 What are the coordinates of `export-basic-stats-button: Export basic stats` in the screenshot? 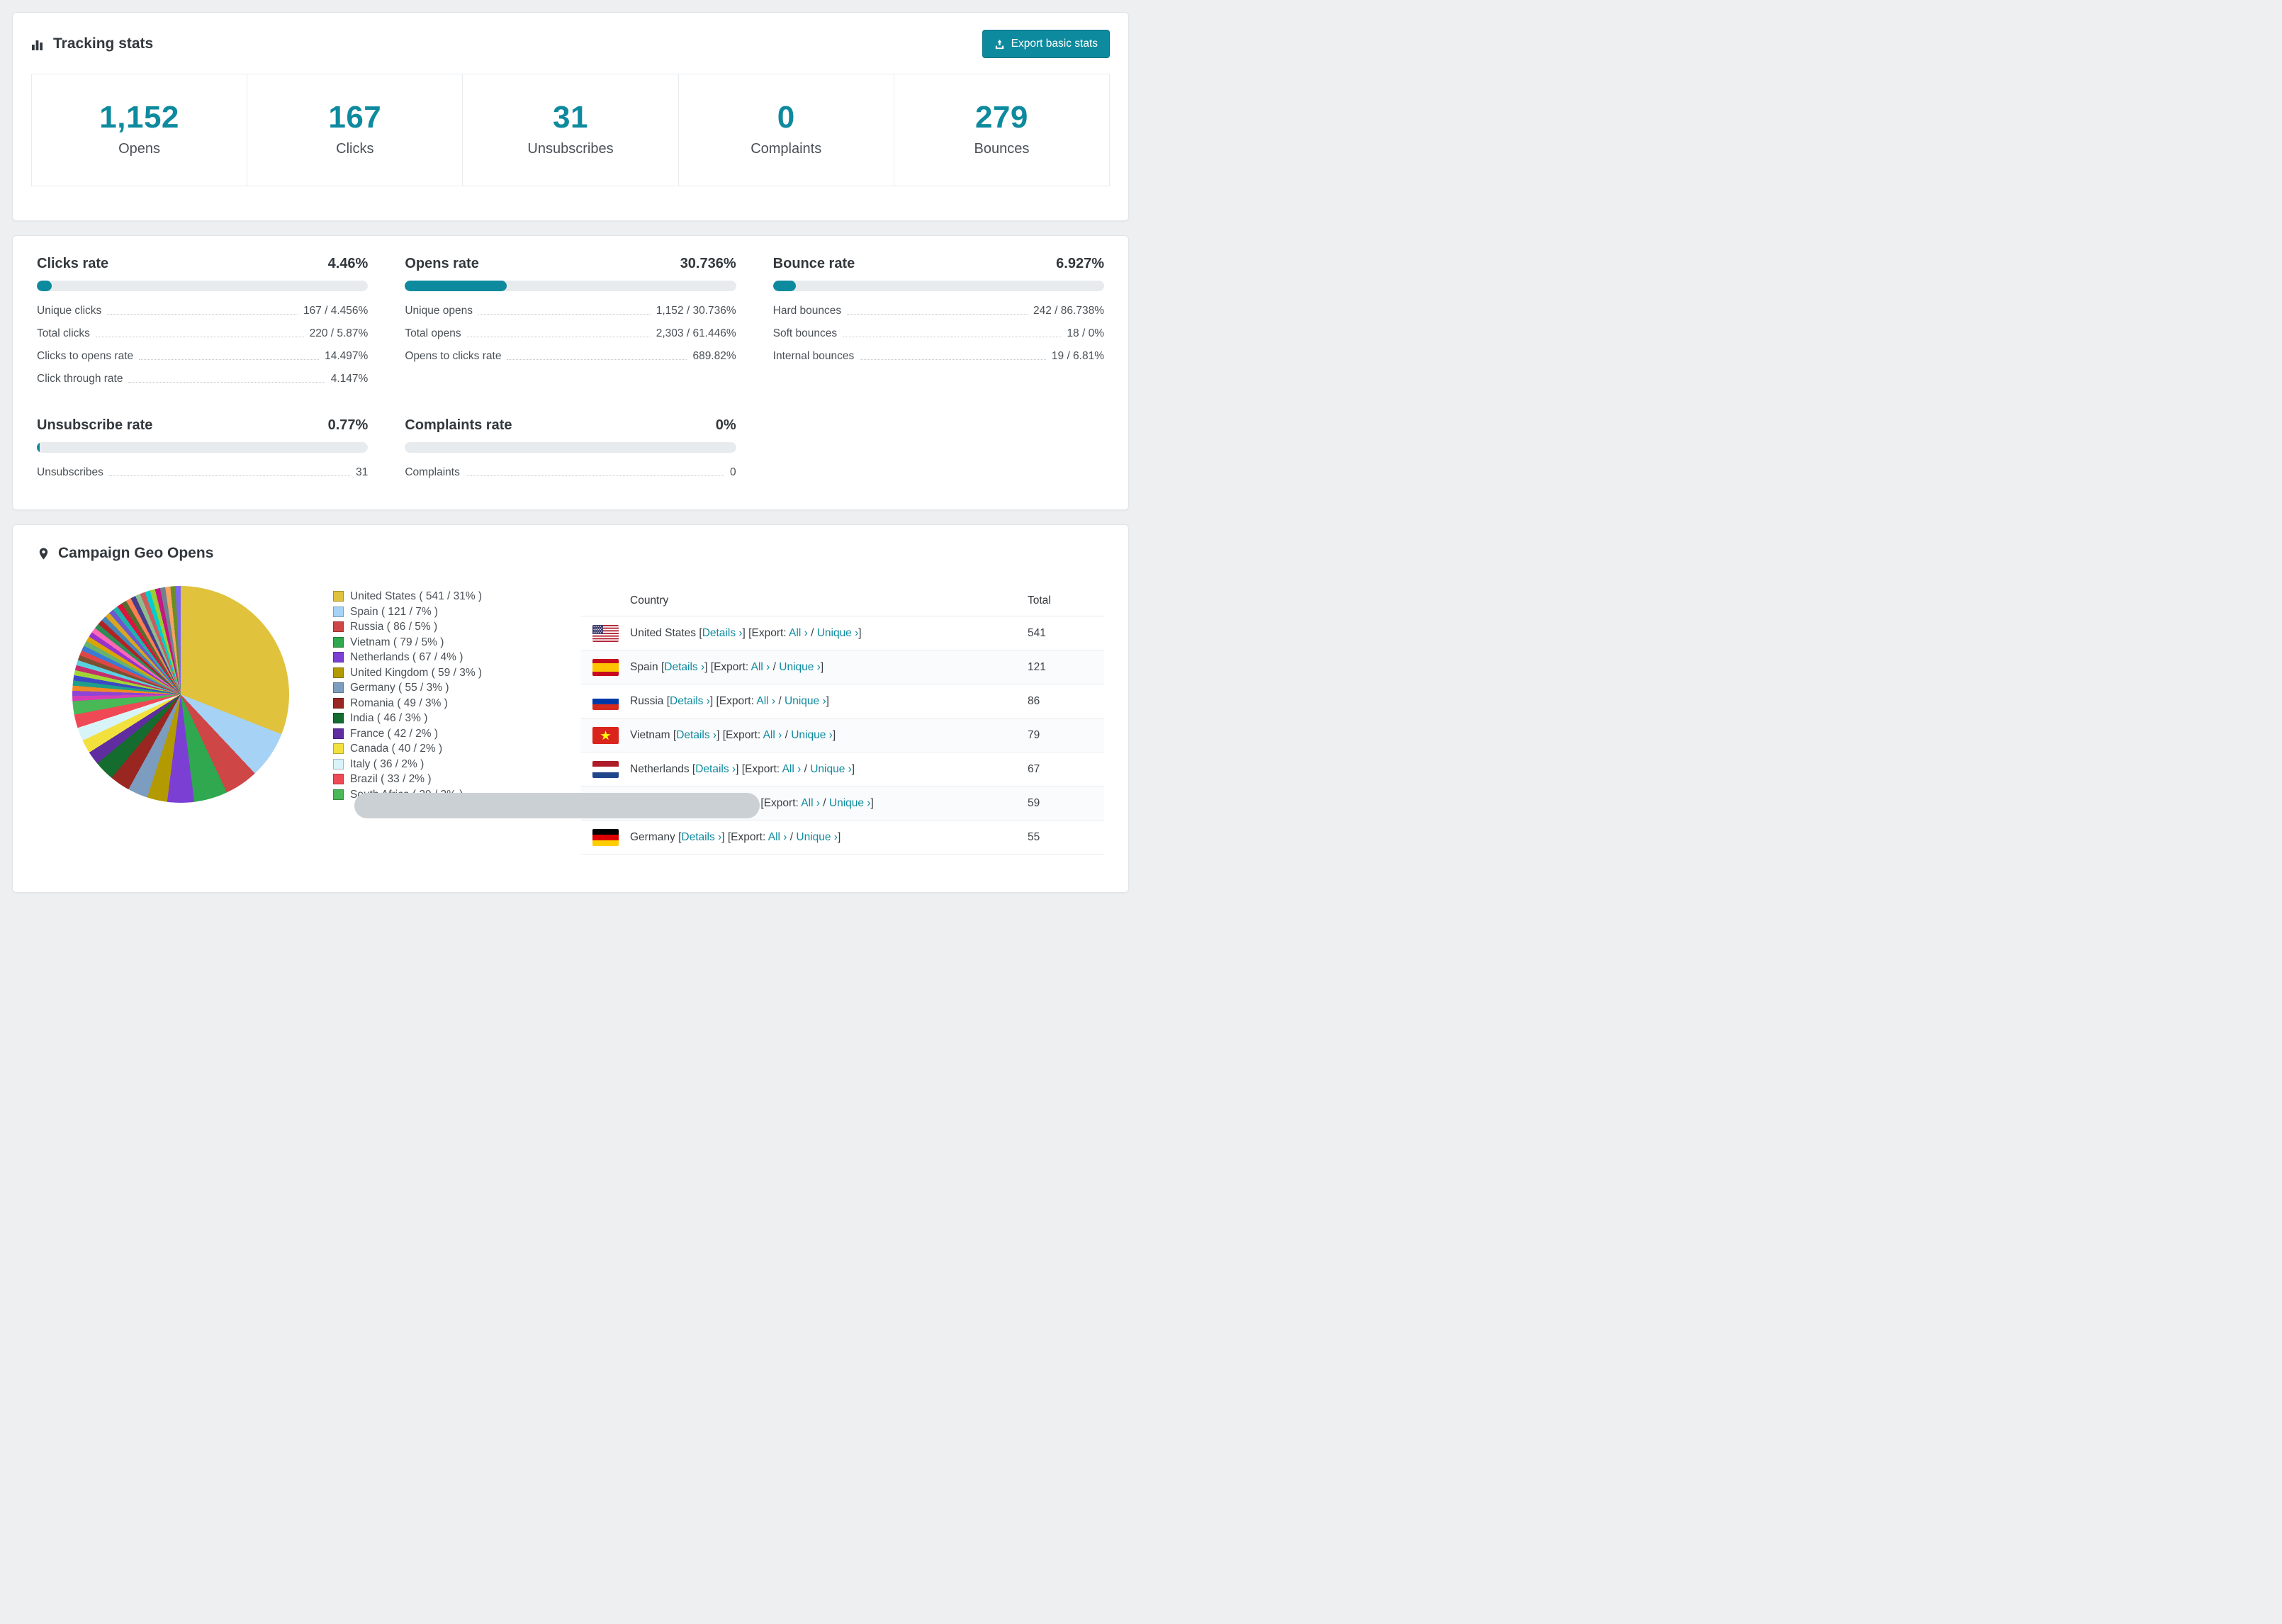 It's located at (1046, 44).